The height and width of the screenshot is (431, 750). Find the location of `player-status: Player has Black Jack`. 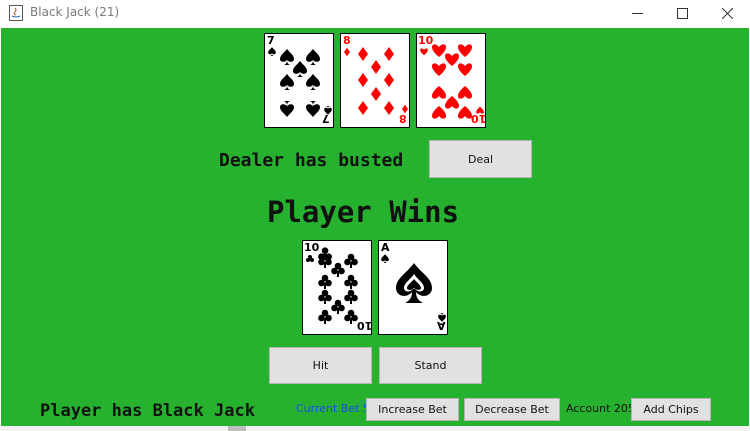

player-status: Player has Black Jack is located at coordinates (147, 411).